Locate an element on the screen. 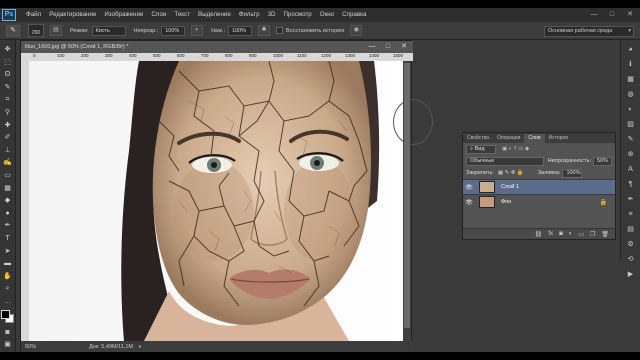 This screenshot has height=360, width=640. airbrush-icon: ✺ is located at coordinates (263, 30).